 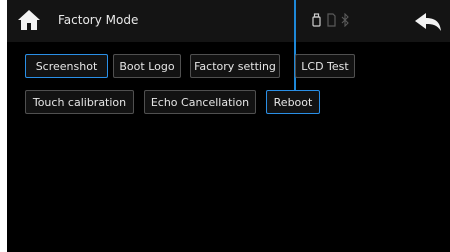 I want to click on lcd-test-button: LCD Test, so click(x=325, y=66).